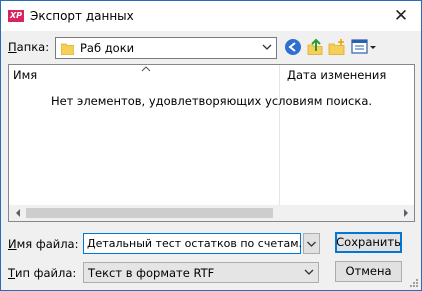 The height and width of the screenshot is (291, 422). I want to click on column-header-name: Имя, so click(25, 75).